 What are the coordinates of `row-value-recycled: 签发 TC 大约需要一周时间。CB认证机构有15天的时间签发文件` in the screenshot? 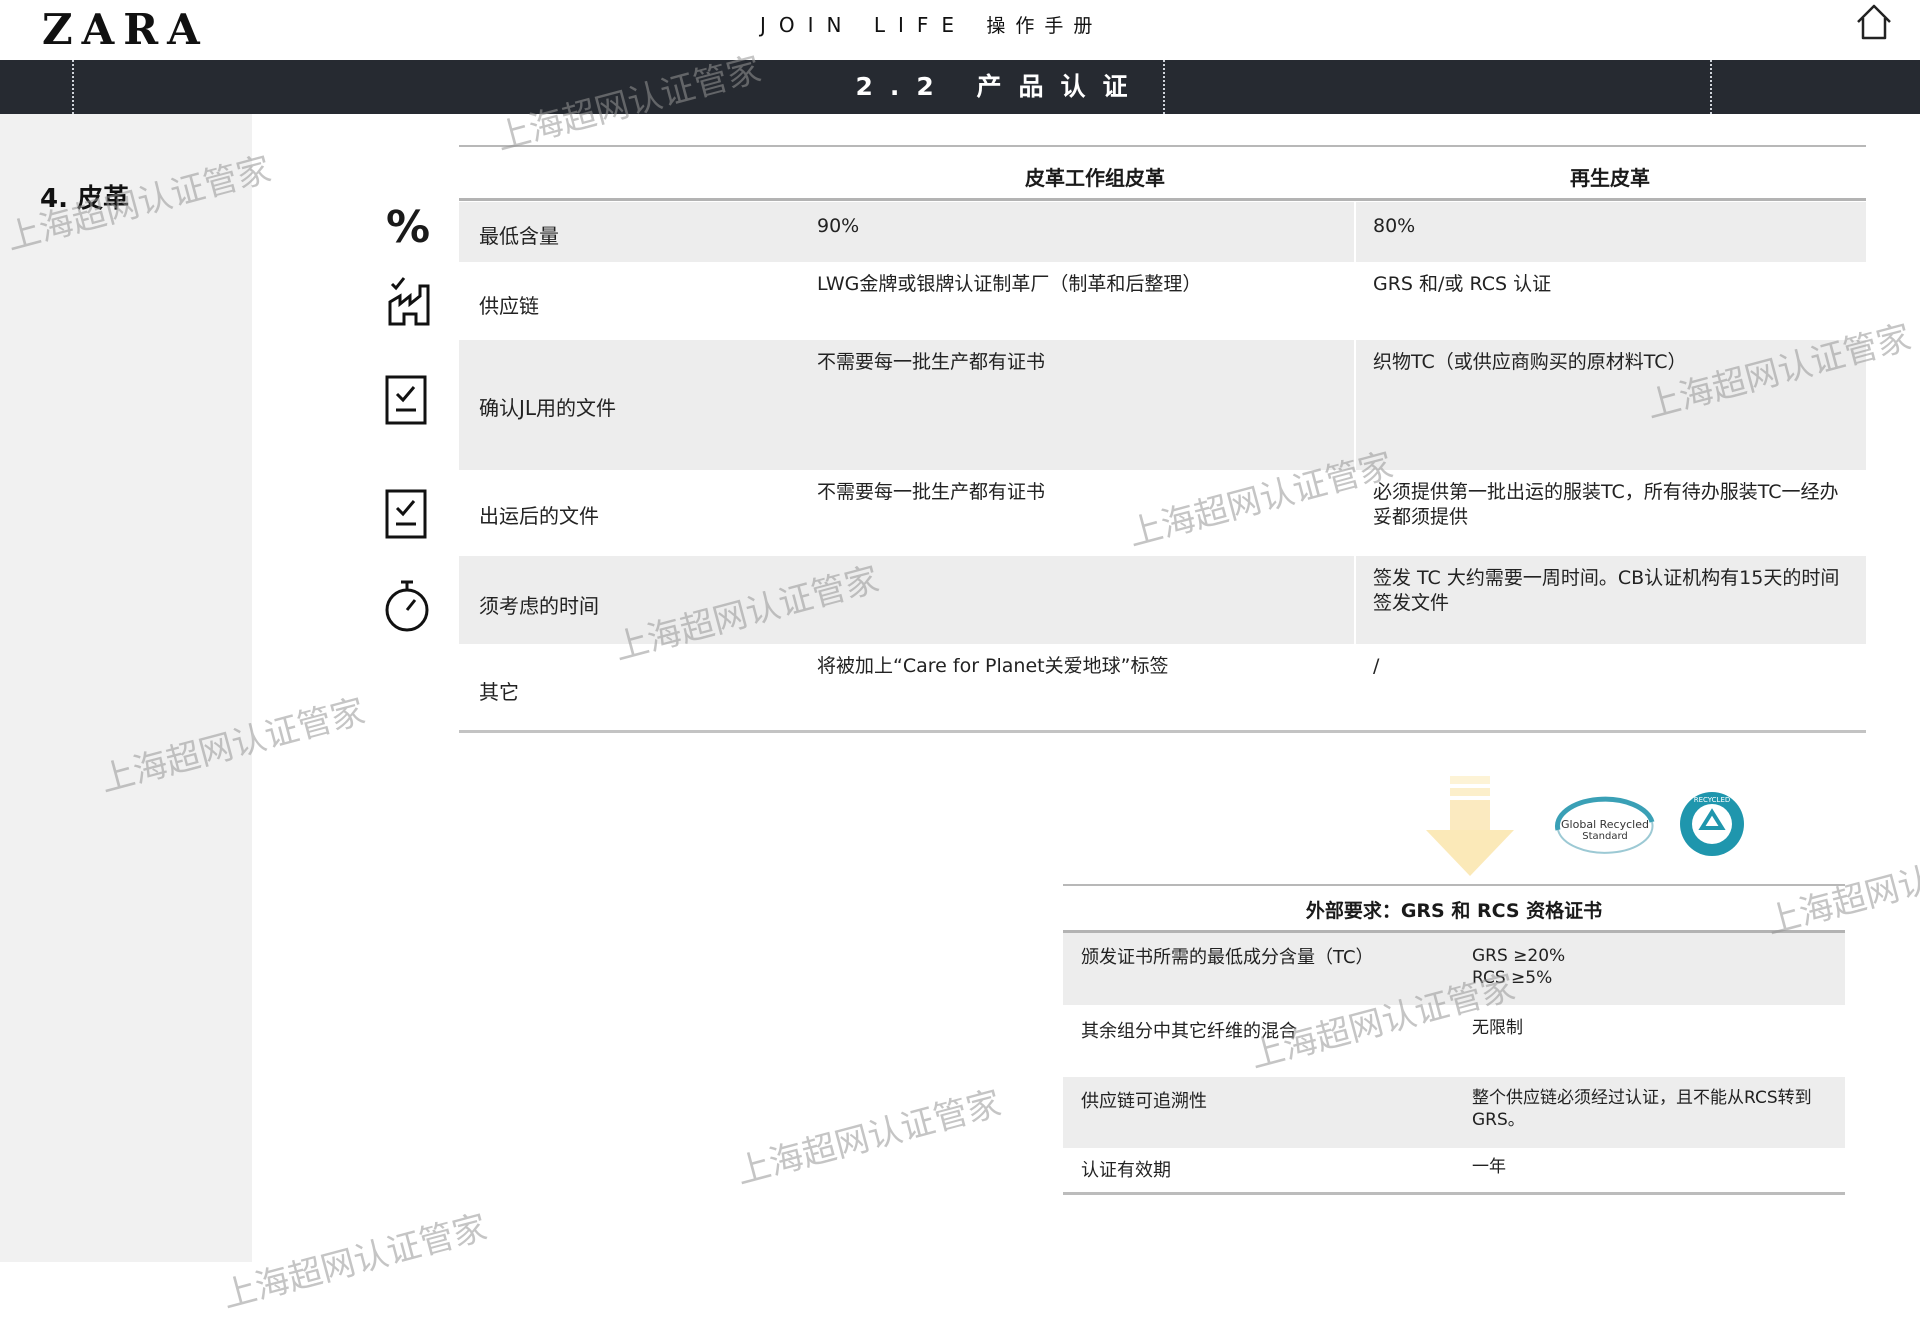 It's located at (1606, 590).